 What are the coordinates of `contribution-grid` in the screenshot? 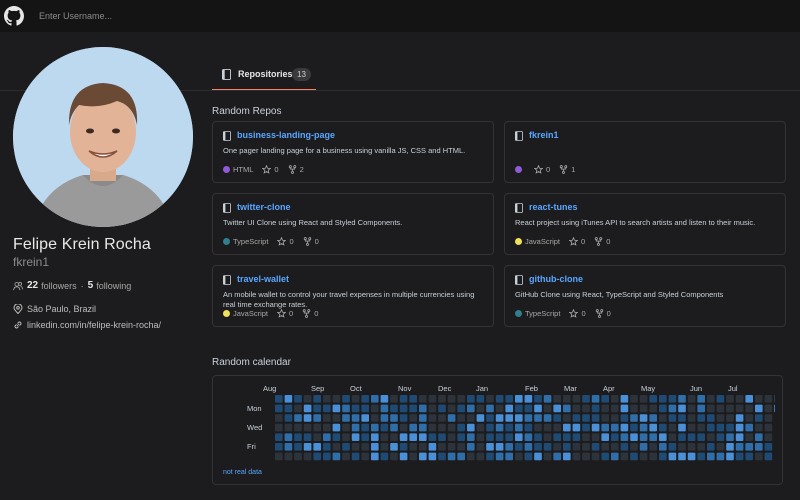 It's located at (525, 430).